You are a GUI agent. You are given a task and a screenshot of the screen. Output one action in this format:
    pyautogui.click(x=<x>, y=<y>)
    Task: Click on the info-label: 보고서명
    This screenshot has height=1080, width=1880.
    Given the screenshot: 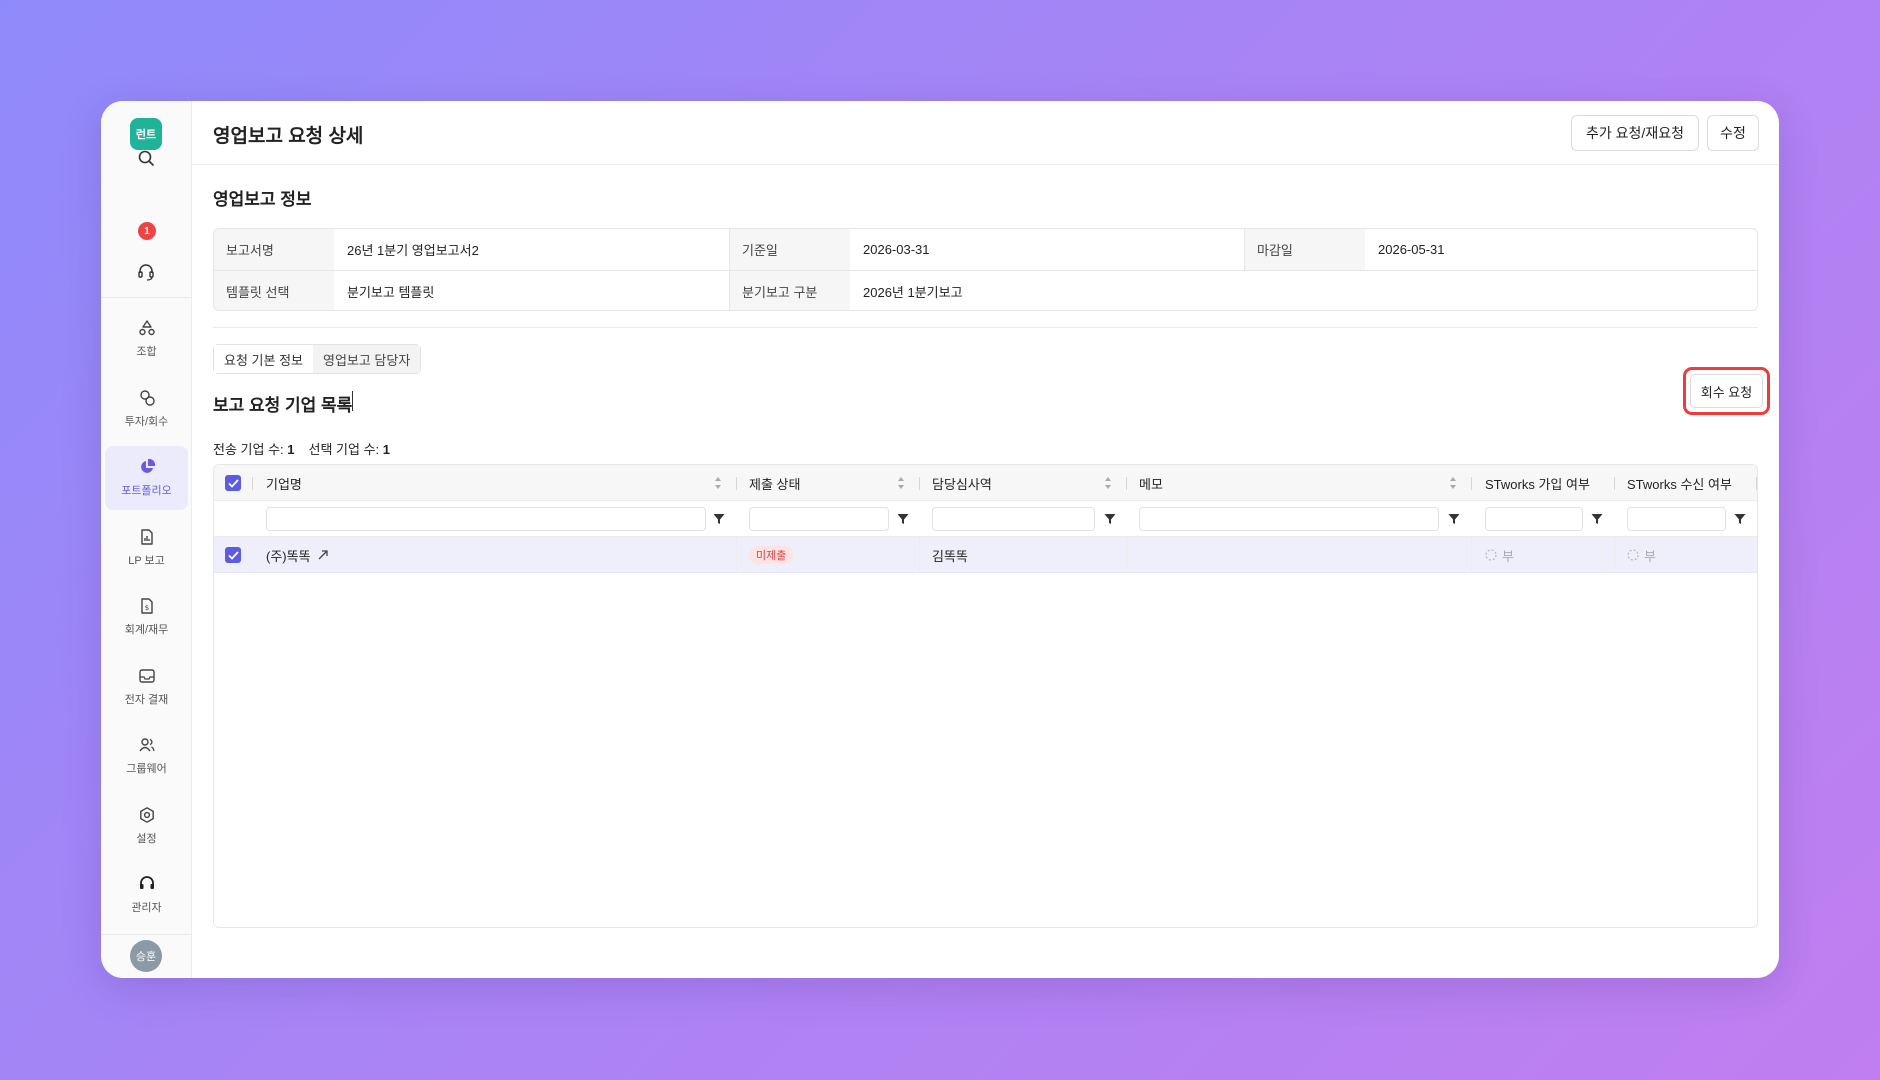 What is the action you would take?
    pyautogui.click(x=274, y=249)
    